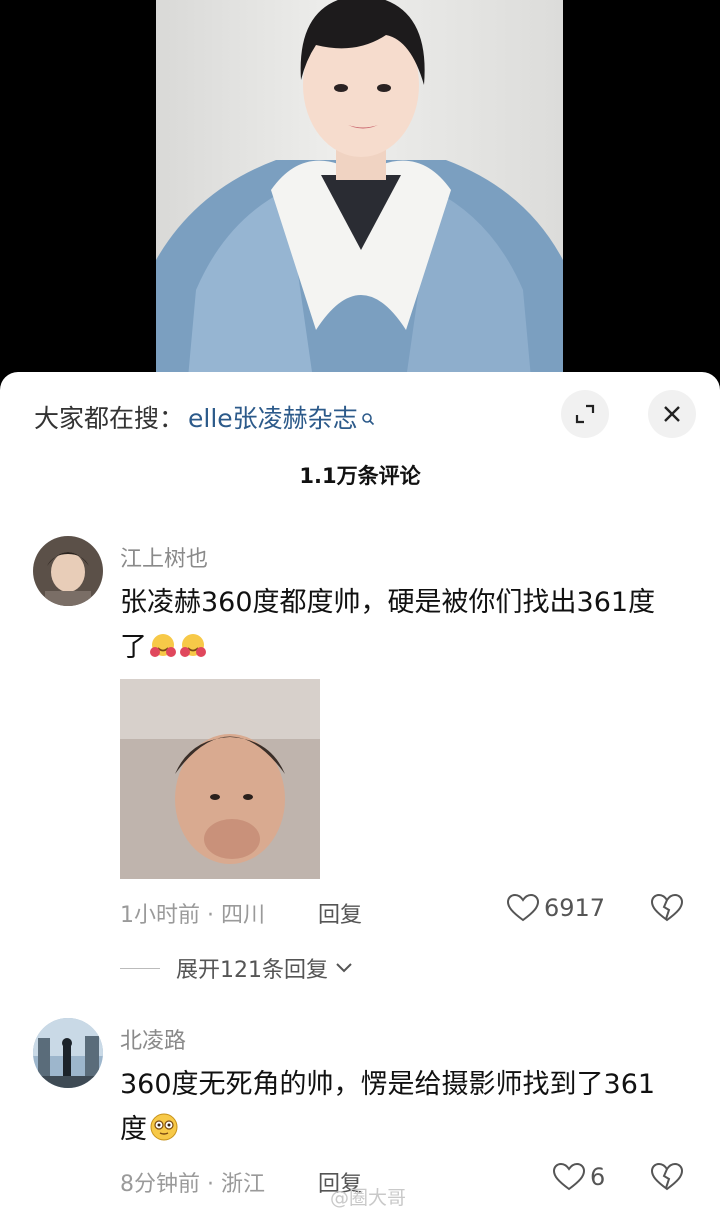 The image size is (720, 1215). What do you see at coordinates (360, 476) in the screenshot?
I see `comment-count: 1.1万条评论` at bounding box center [360, 476].